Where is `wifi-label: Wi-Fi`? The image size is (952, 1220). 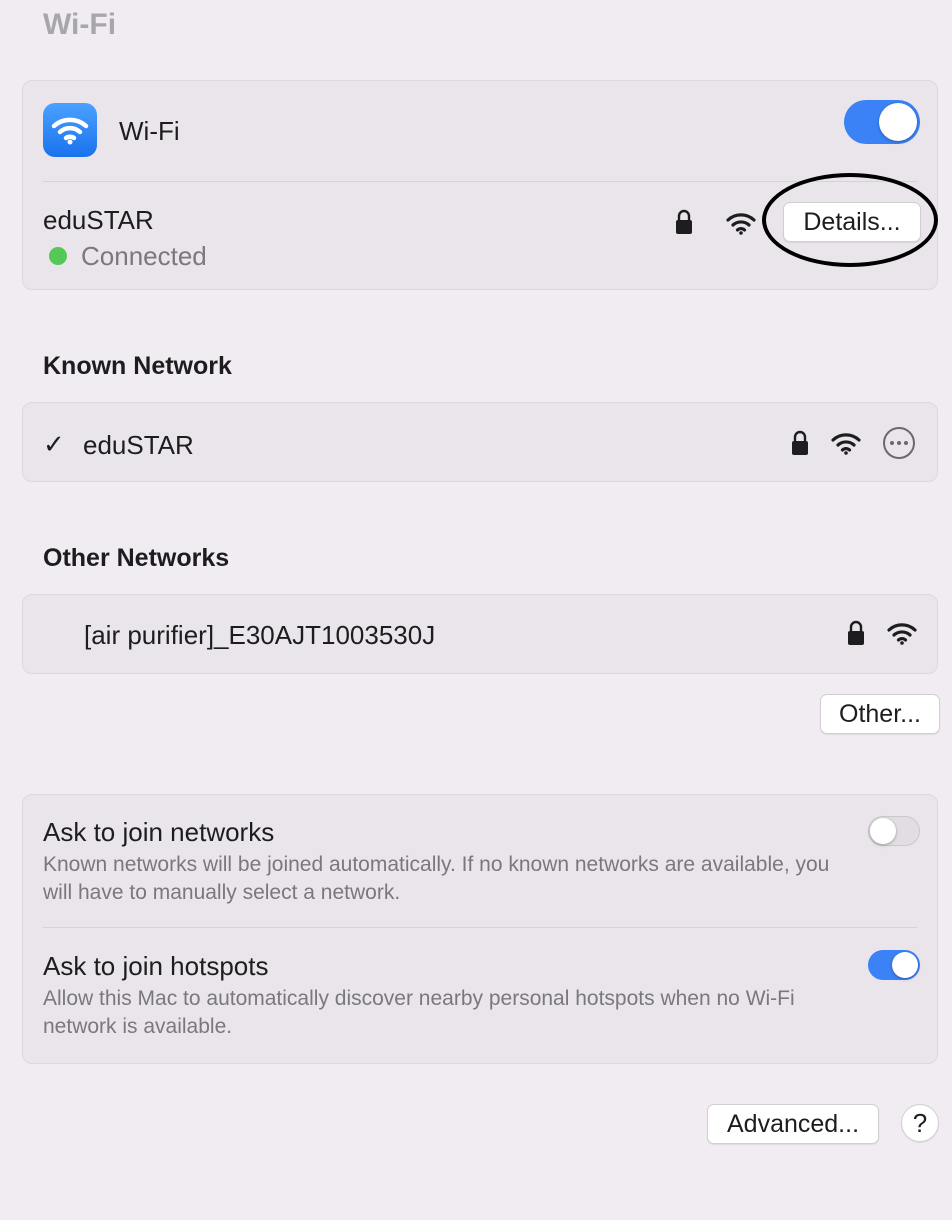
wifi-label: Wi-Fi is located at coordinates (149, 131).